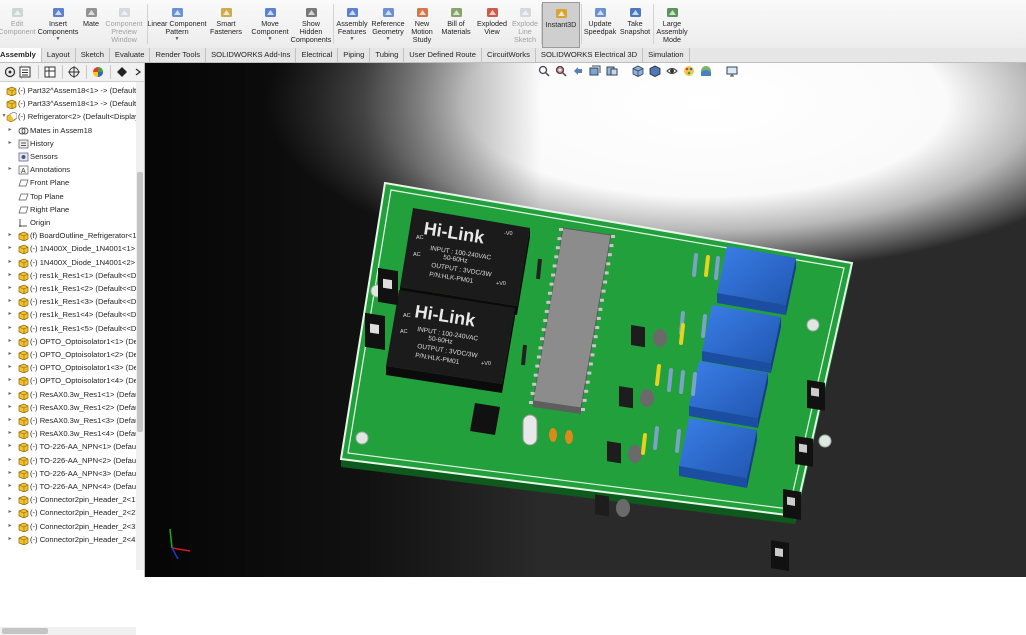 The height and width of the screenshot is (635, 1026). What do you see at coordinates (270, 24) in the screenshot?
I see `move-component-button: Move Component ▼` at bounding box center [270, 24].